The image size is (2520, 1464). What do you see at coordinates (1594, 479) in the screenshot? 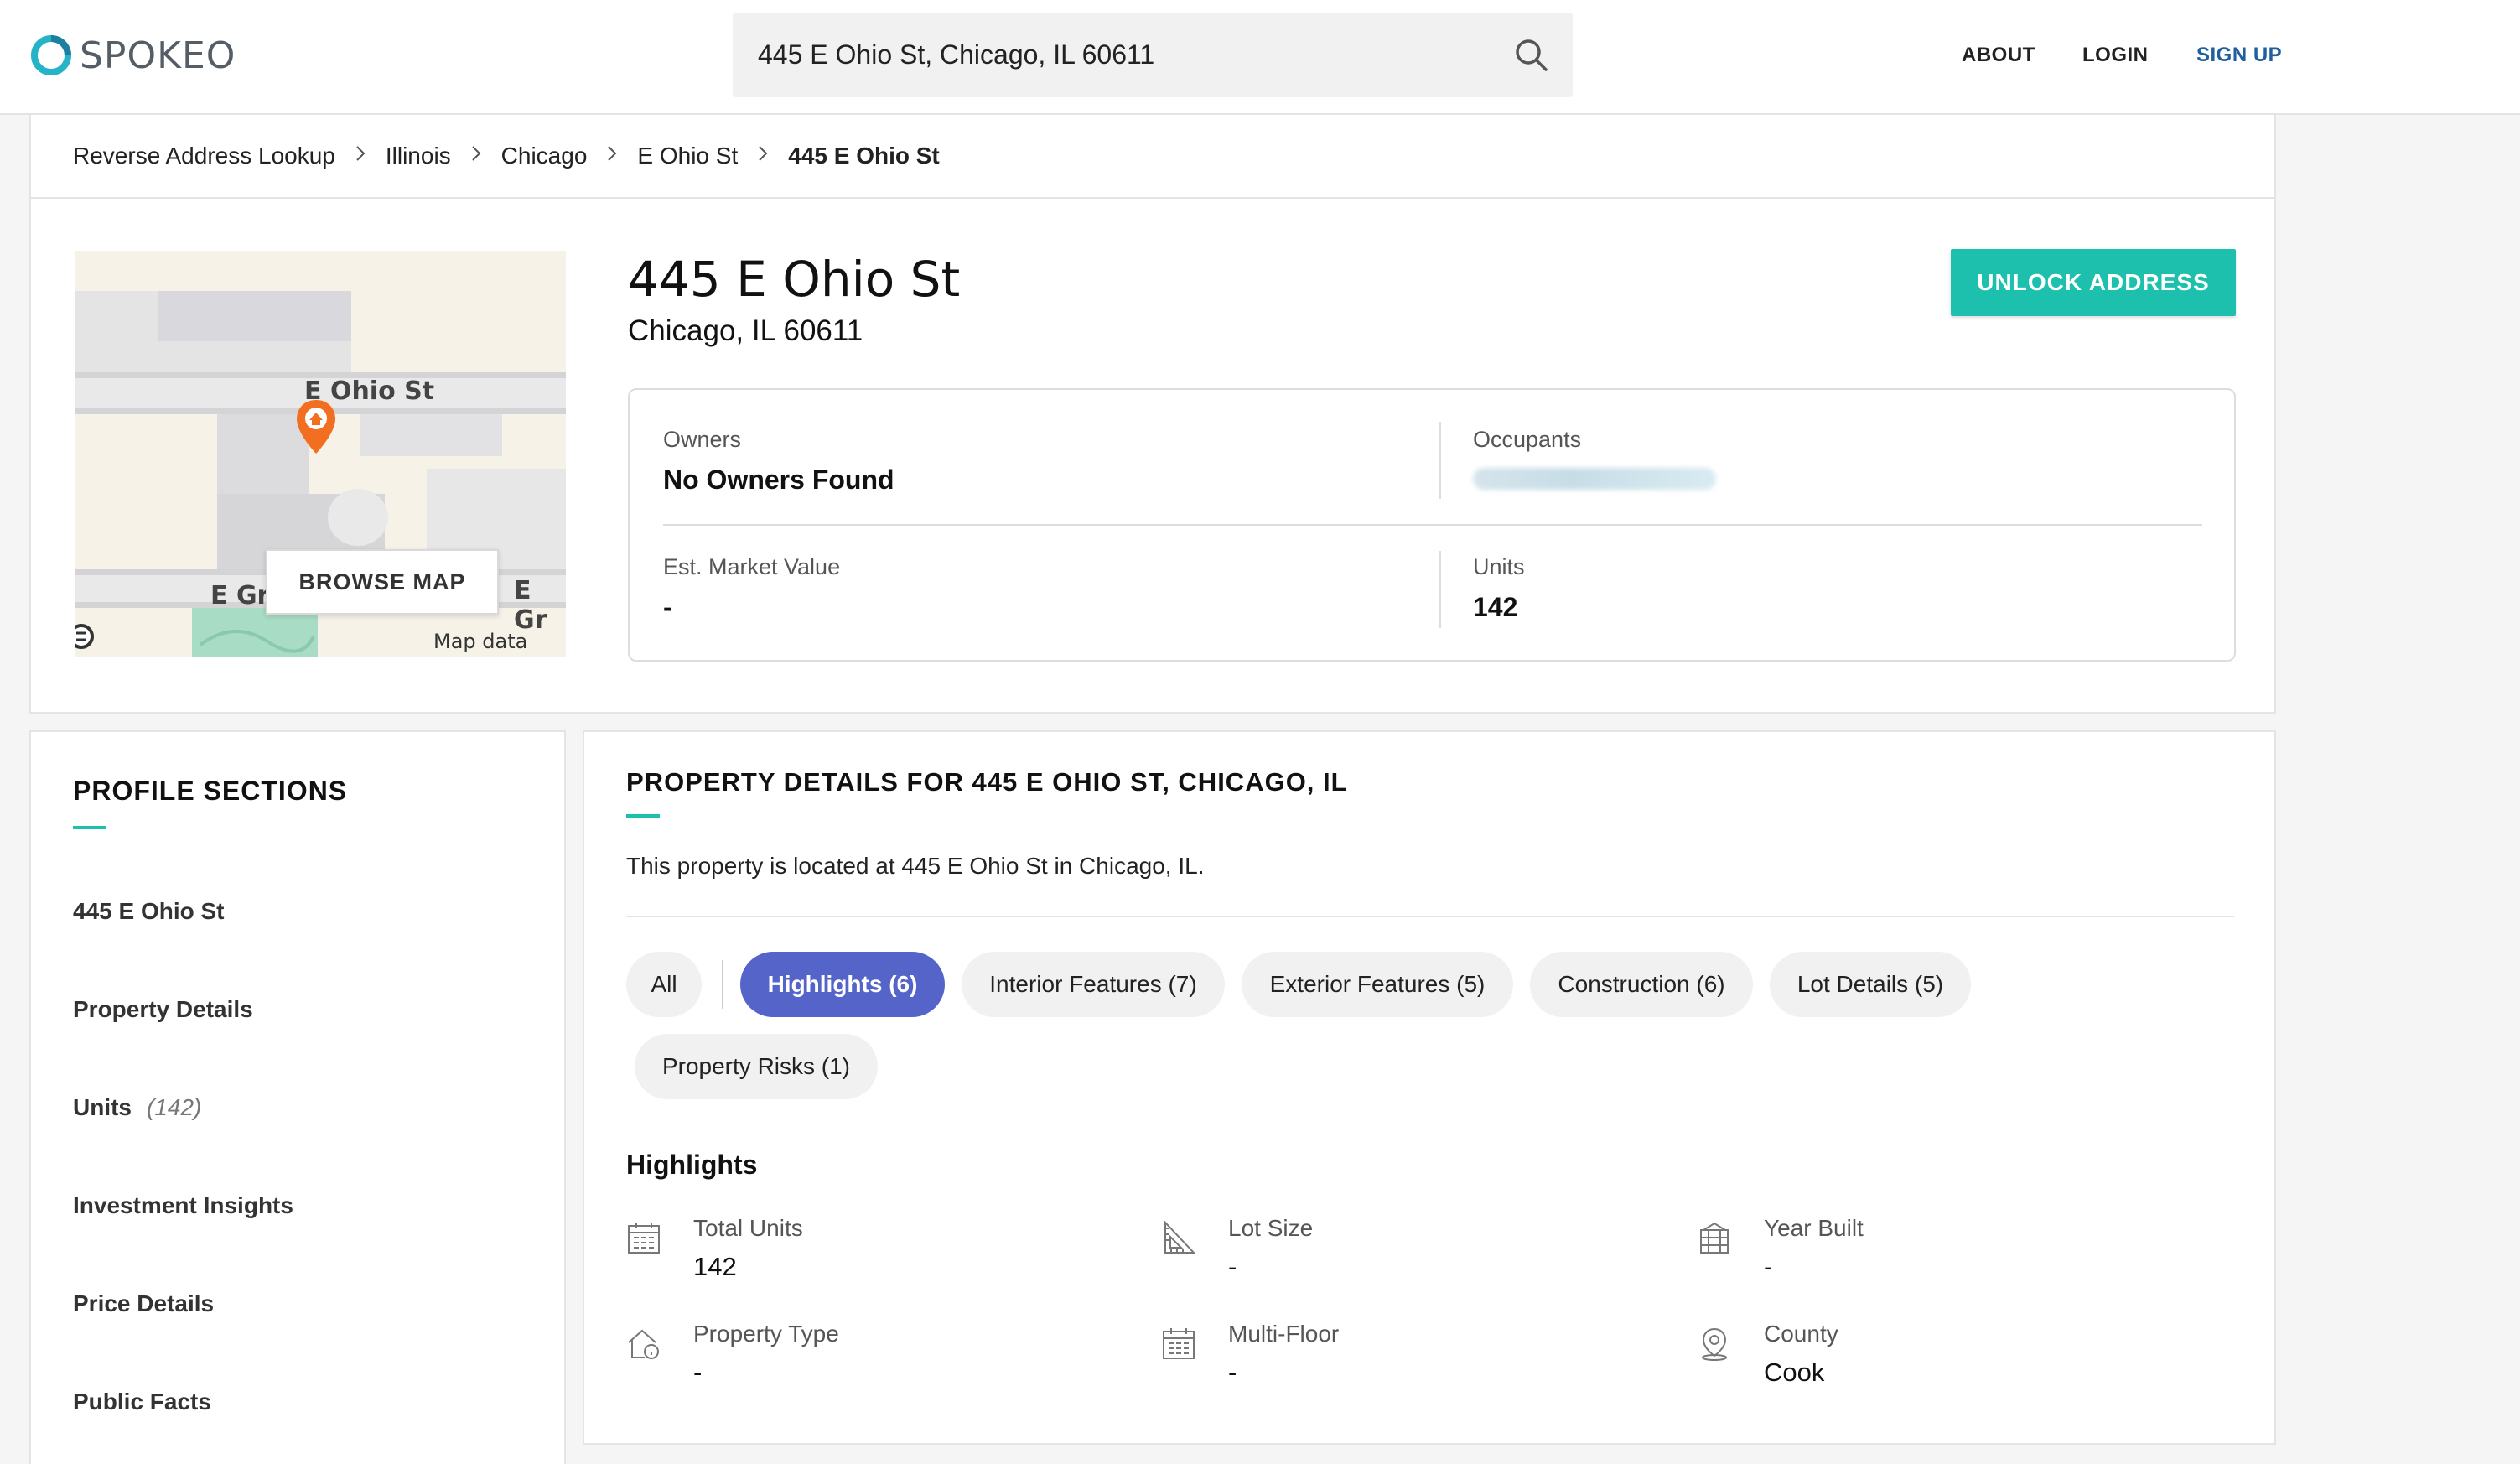
I see `occupants-blurred-value` at bounding box center [1594, 479].